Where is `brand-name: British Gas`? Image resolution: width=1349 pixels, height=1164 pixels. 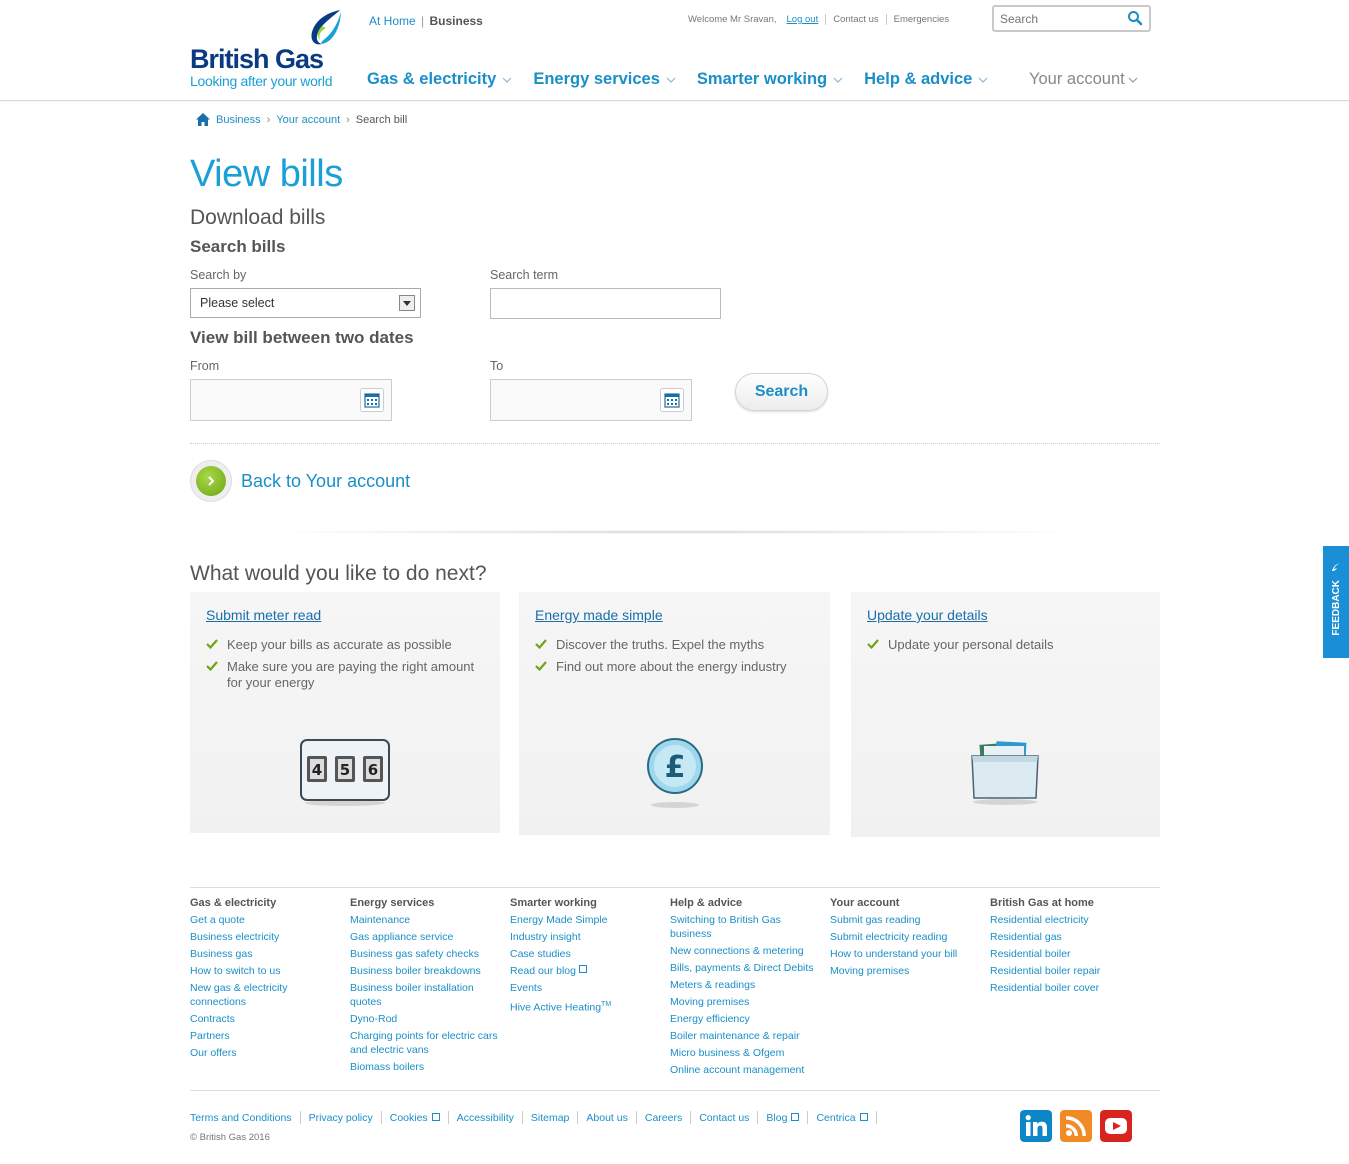
brand-name: British Gas is located at coordinates (257, 59).